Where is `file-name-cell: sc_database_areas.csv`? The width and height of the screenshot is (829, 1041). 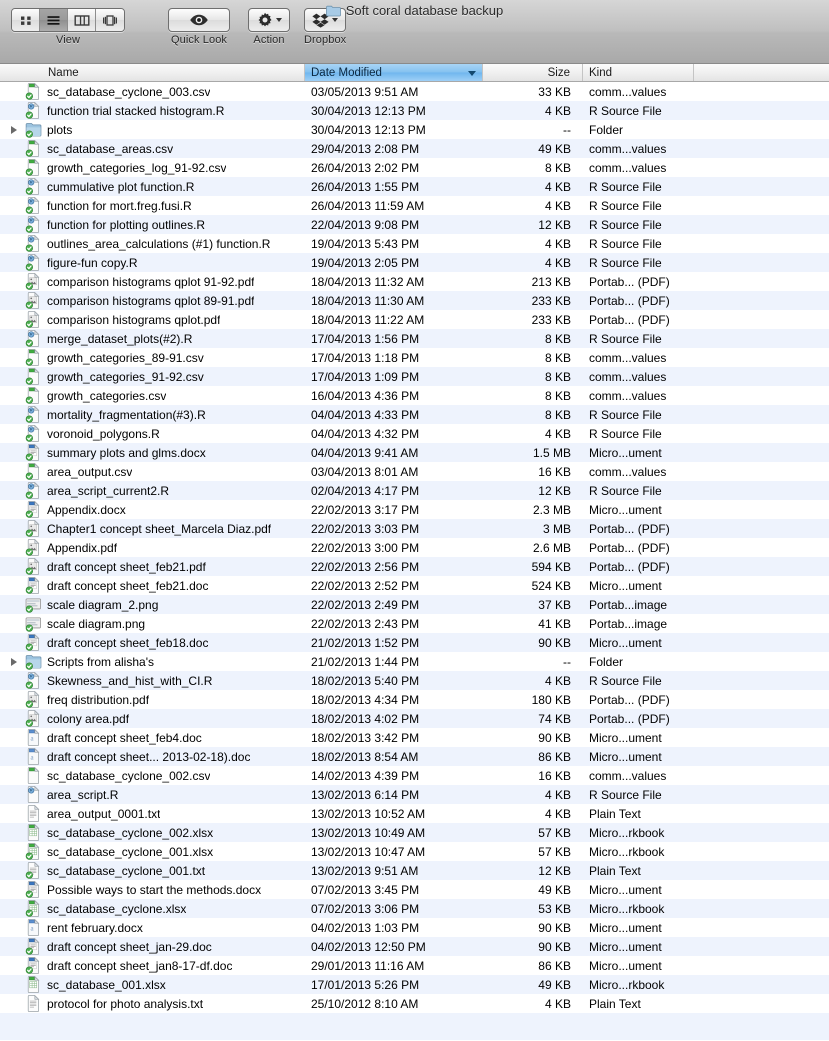
file-name-cell: sc_database_areas.csv is located at coordinates (152, 148).